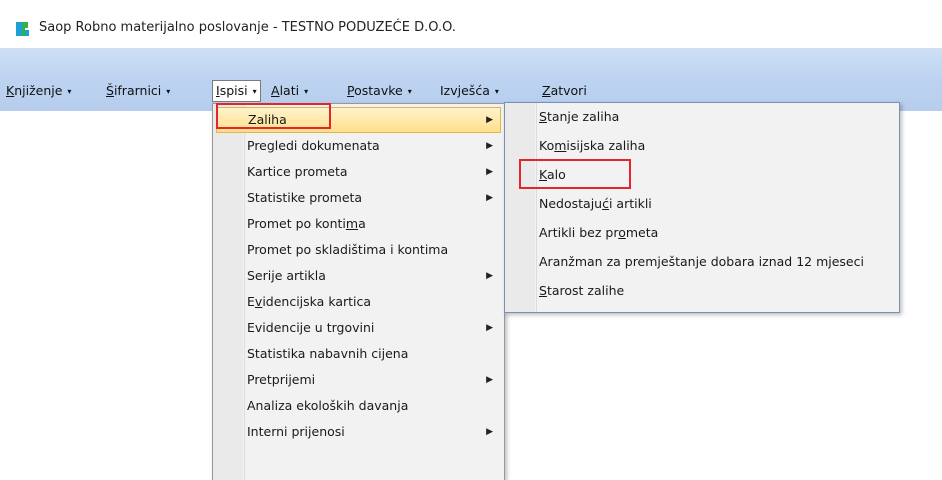 The width and height of the screenshot is (942, 480). Describe the element at coordinates (289, 91) in the screenshot. I see `menu-alati: Alati ▾` at that location.